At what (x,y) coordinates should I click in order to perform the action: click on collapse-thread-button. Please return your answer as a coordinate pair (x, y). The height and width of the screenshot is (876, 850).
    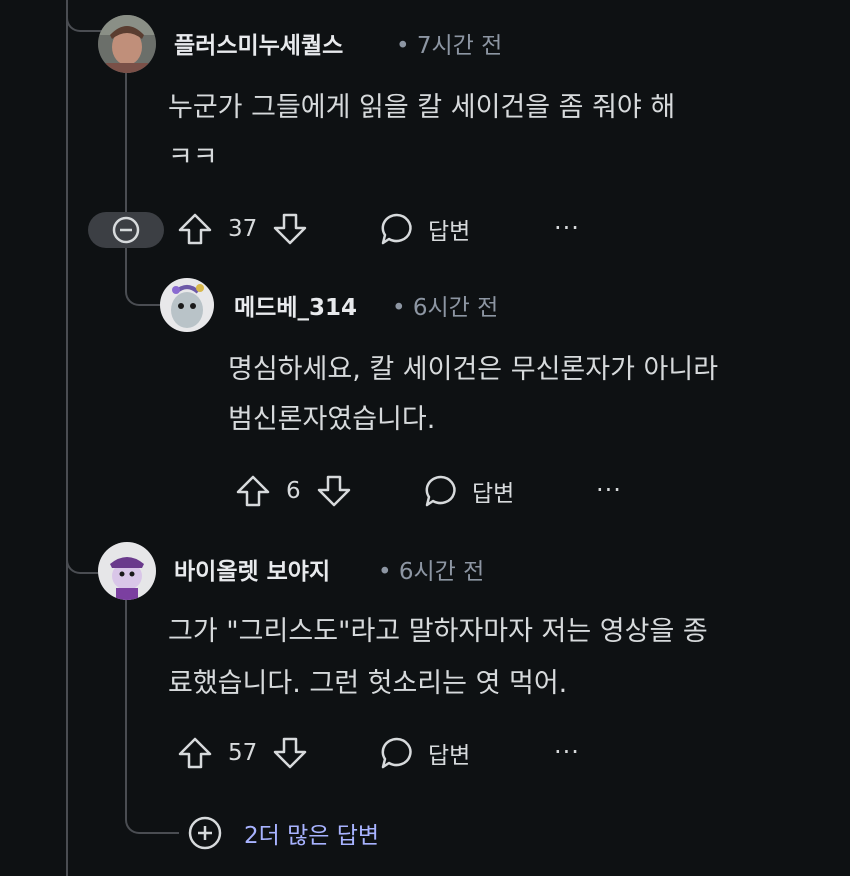
    Looking at the image, I should click on (126, 230).